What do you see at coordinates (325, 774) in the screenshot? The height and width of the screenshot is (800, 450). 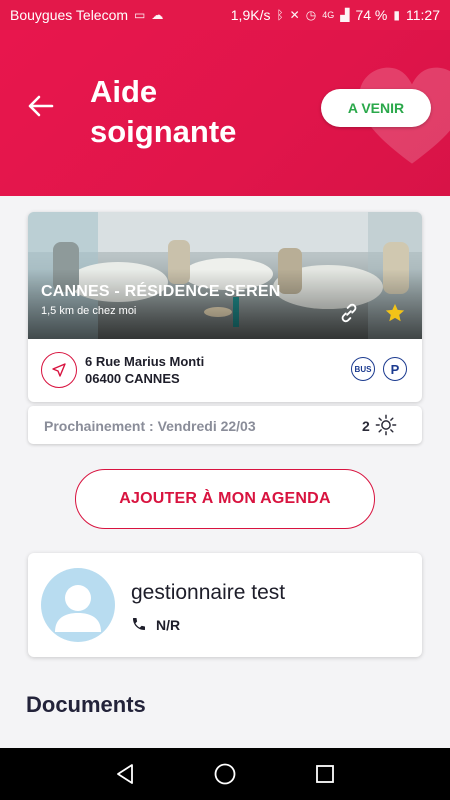 I see `nav-recent-apps-icon` at bounding box center [325, 774].